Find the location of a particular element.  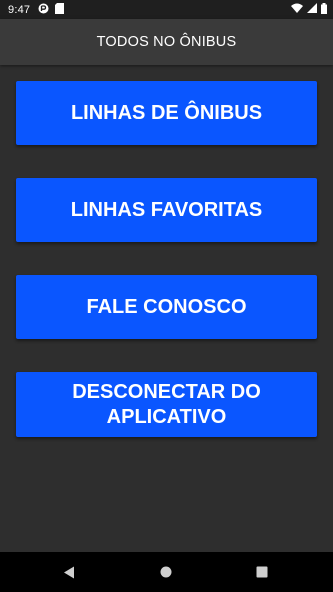

bus-lines-button-label: LINHAS DE ÔNIBUS is located at coordinates (166, 112).